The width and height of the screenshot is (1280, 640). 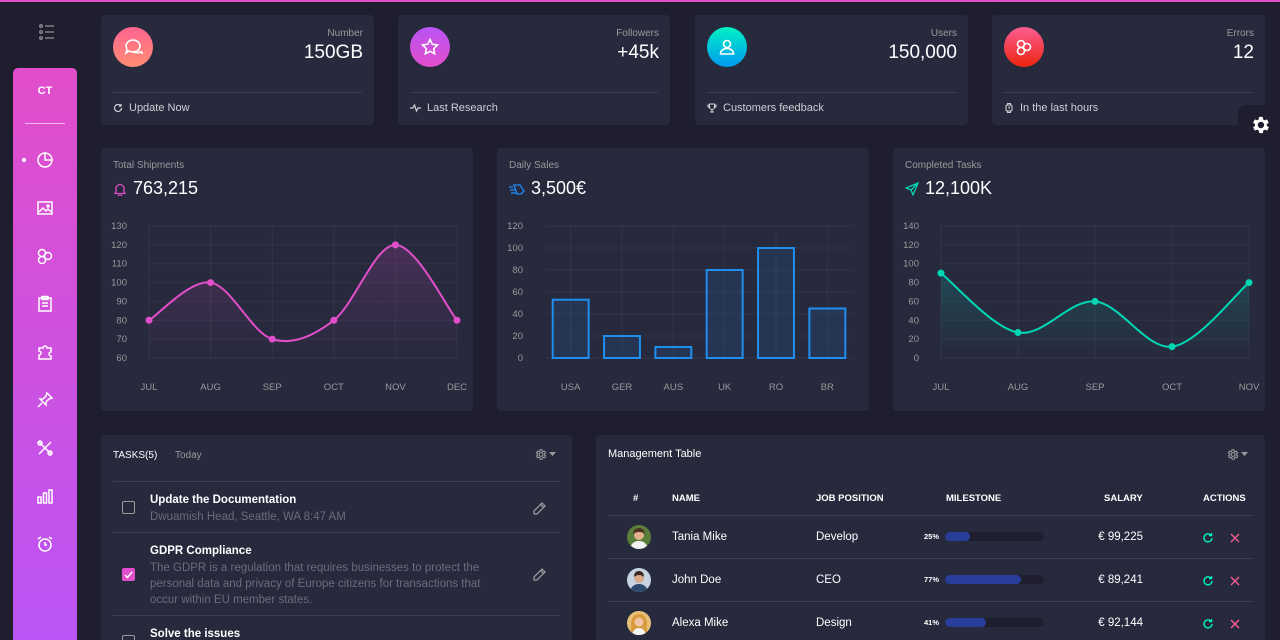 I want to click on stat-value: 12, so click(x=1243, y=52).